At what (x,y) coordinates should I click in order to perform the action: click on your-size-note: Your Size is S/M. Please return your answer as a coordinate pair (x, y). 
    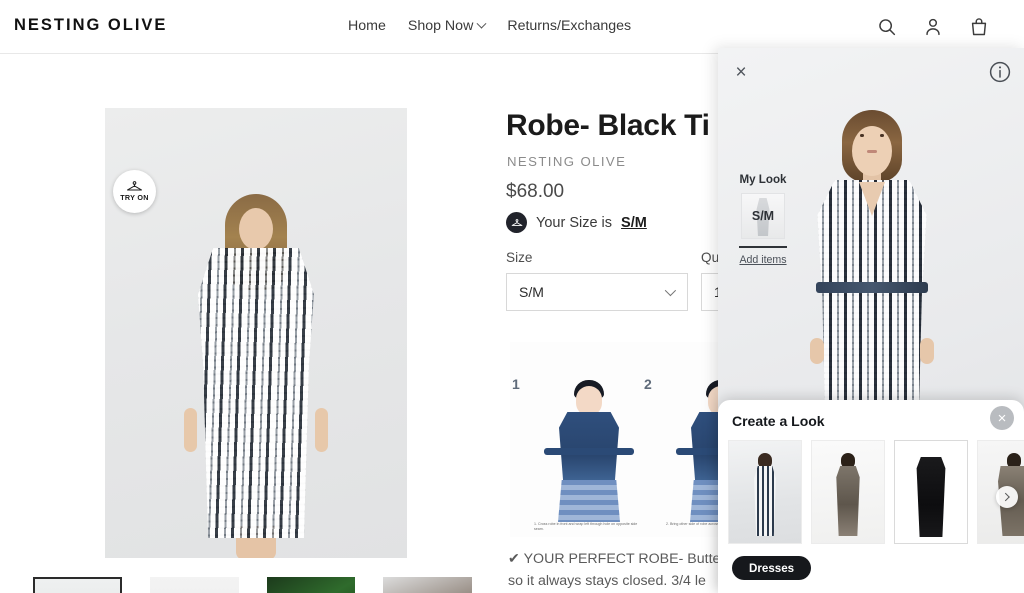
    Looking at the image, I should click on (576, 222).